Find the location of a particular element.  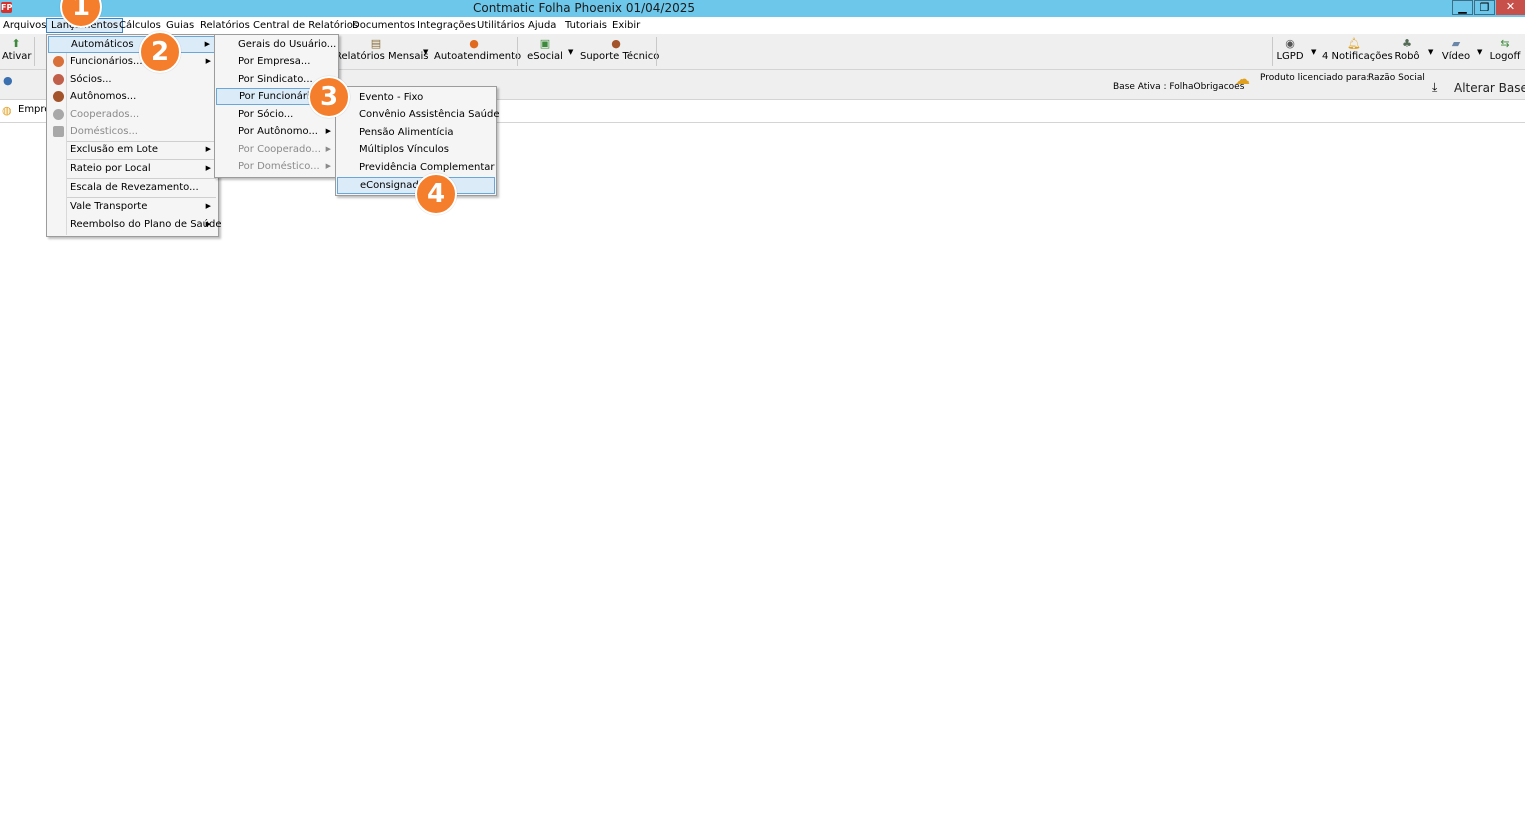

menu-item-label: Pensão Alimentícia is located at coordinates (406, 132).